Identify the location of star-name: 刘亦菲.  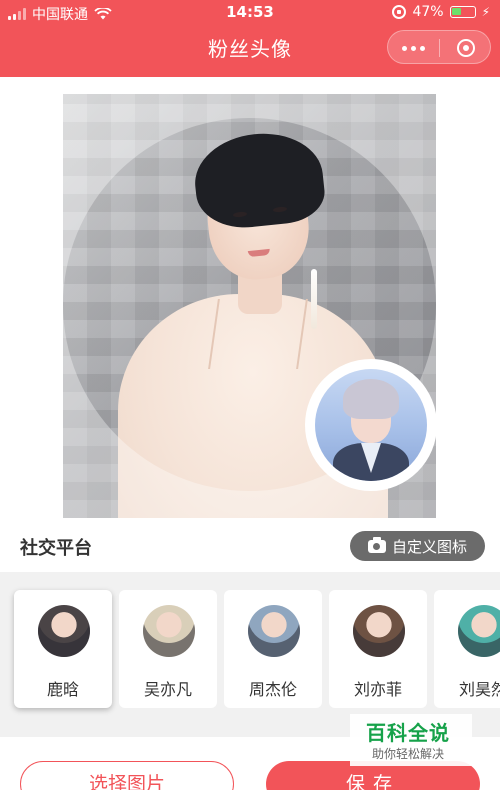
(377, 689).